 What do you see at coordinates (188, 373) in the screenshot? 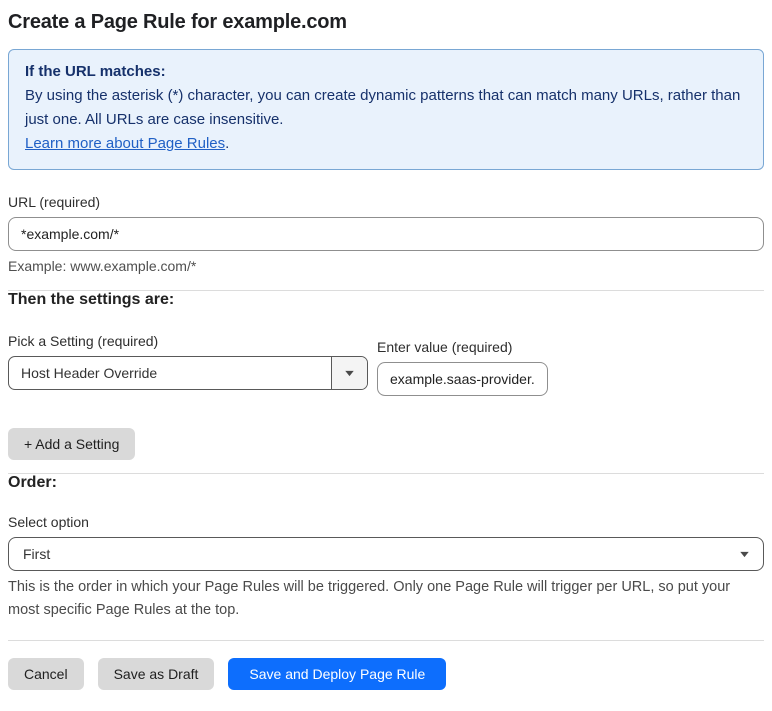
I see `pick-setting-dropdown: Host Header Override ▼` at bounding box center [188, 373].